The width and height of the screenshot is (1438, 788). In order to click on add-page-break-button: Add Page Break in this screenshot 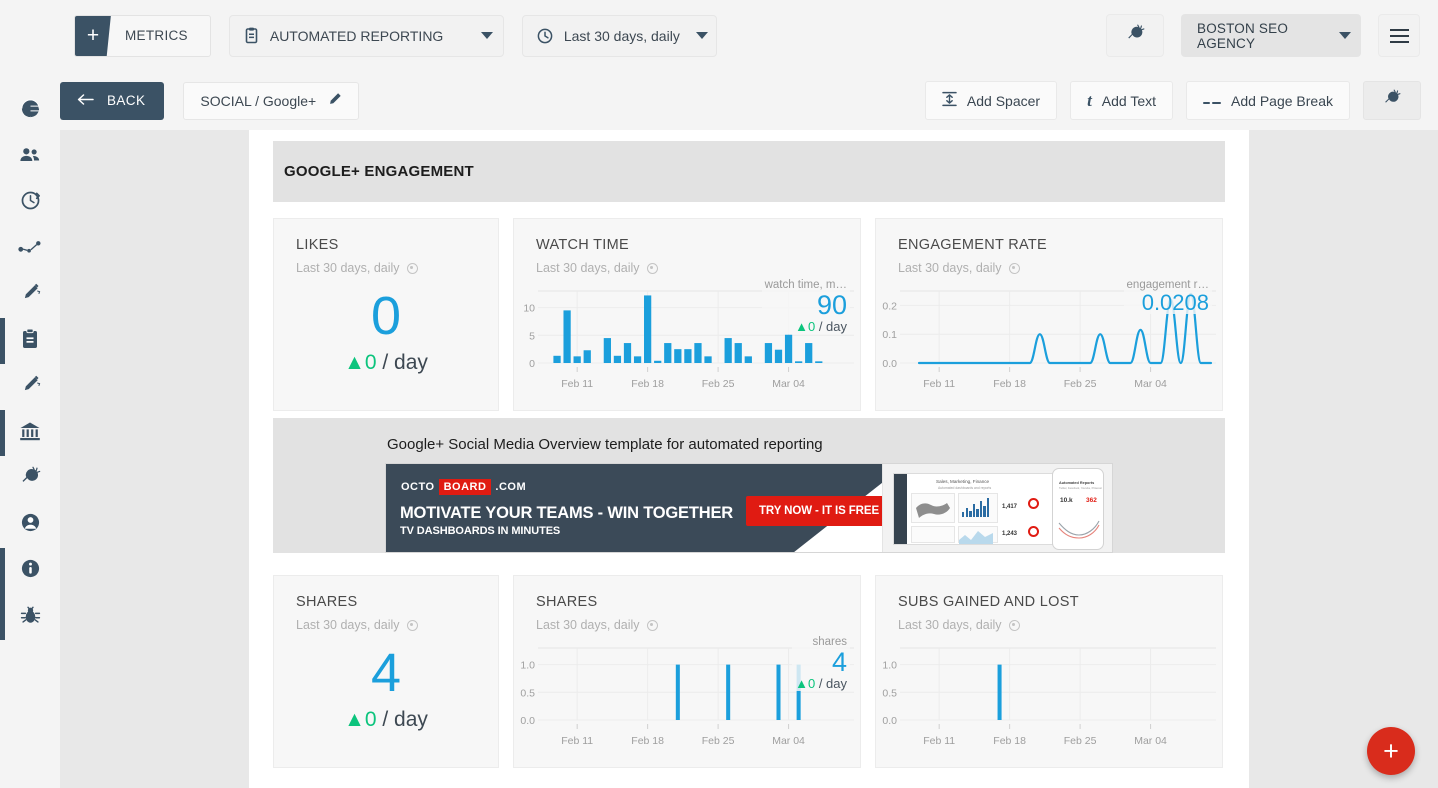, I will do `click(1268, 100)`.